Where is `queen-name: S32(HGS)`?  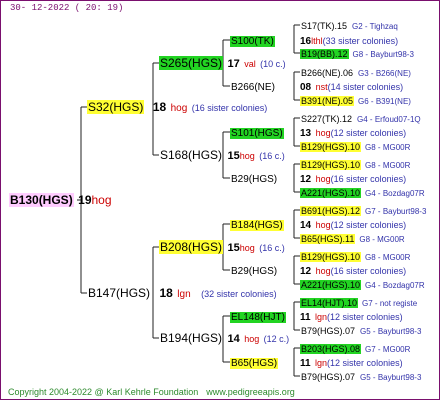 queen-name: S32(HGS) is located at coordinates (116, 107).